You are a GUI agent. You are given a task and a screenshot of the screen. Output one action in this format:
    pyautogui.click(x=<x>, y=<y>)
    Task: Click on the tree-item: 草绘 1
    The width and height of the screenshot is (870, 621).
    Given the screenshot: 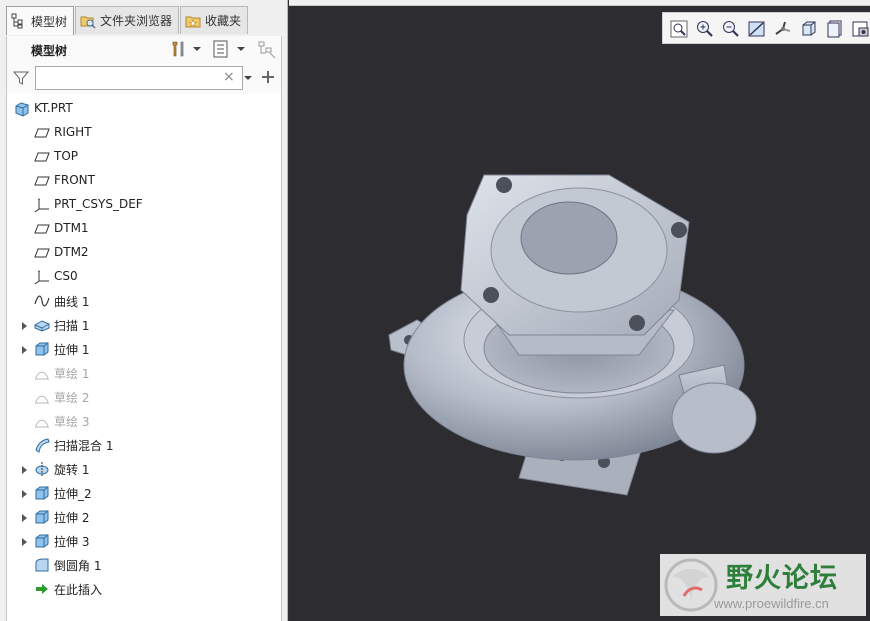 What is the action you would take?
    pyautogui.click(x=144, y=373)
    